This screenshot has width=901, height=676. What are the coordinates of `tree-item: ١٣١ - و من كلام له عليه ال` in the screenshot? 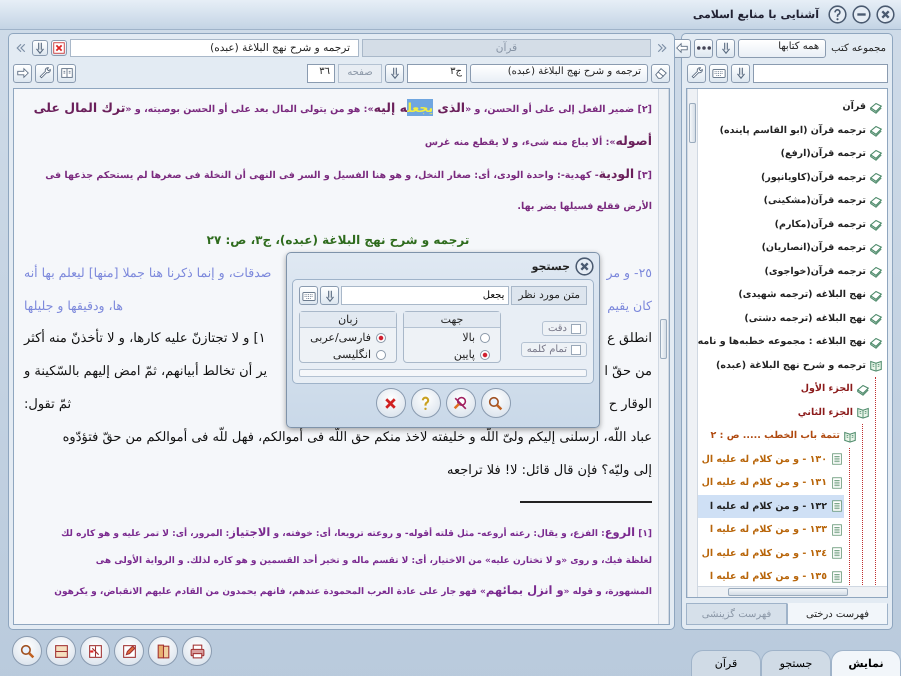 It's located at (771, 482).